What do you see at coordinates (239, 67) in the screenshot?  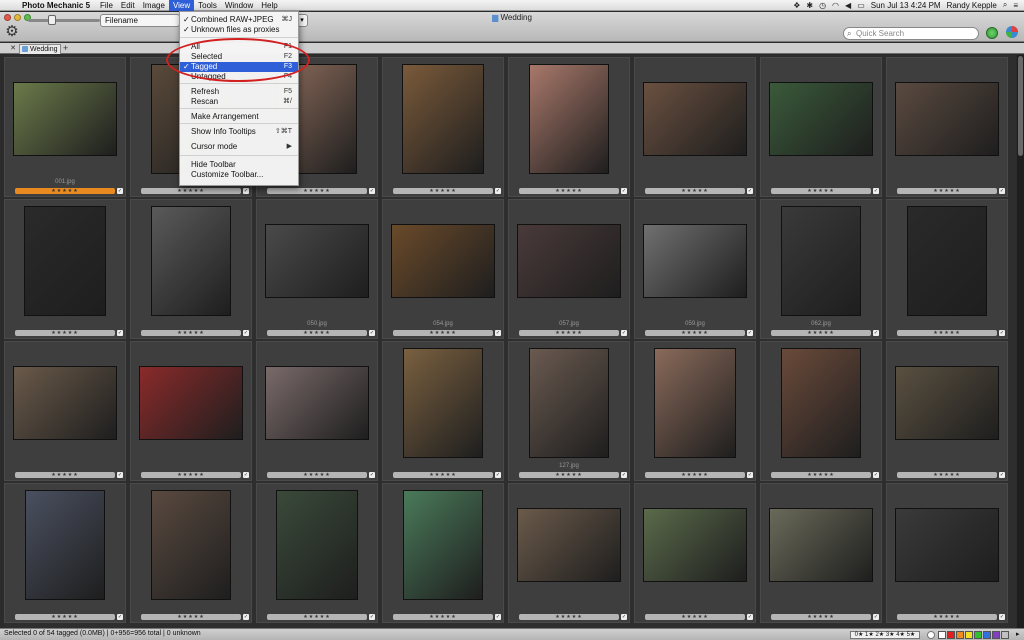 I see `view-menu-item-tagged: ✓ Tagged F3` at bounding box center [239, 67].